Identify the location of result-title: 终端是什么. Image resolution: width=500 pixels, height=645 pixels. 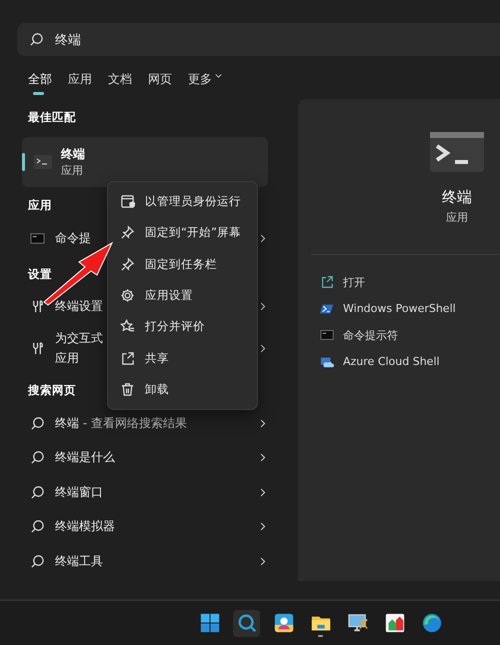
(85, 457).